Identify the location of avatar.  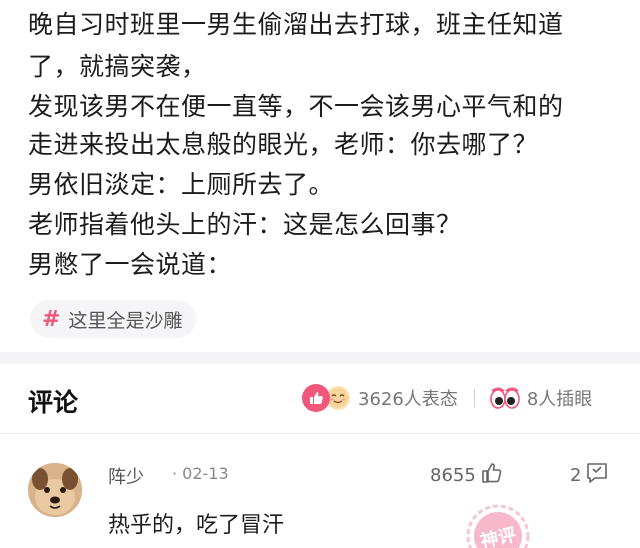
(55, 490).